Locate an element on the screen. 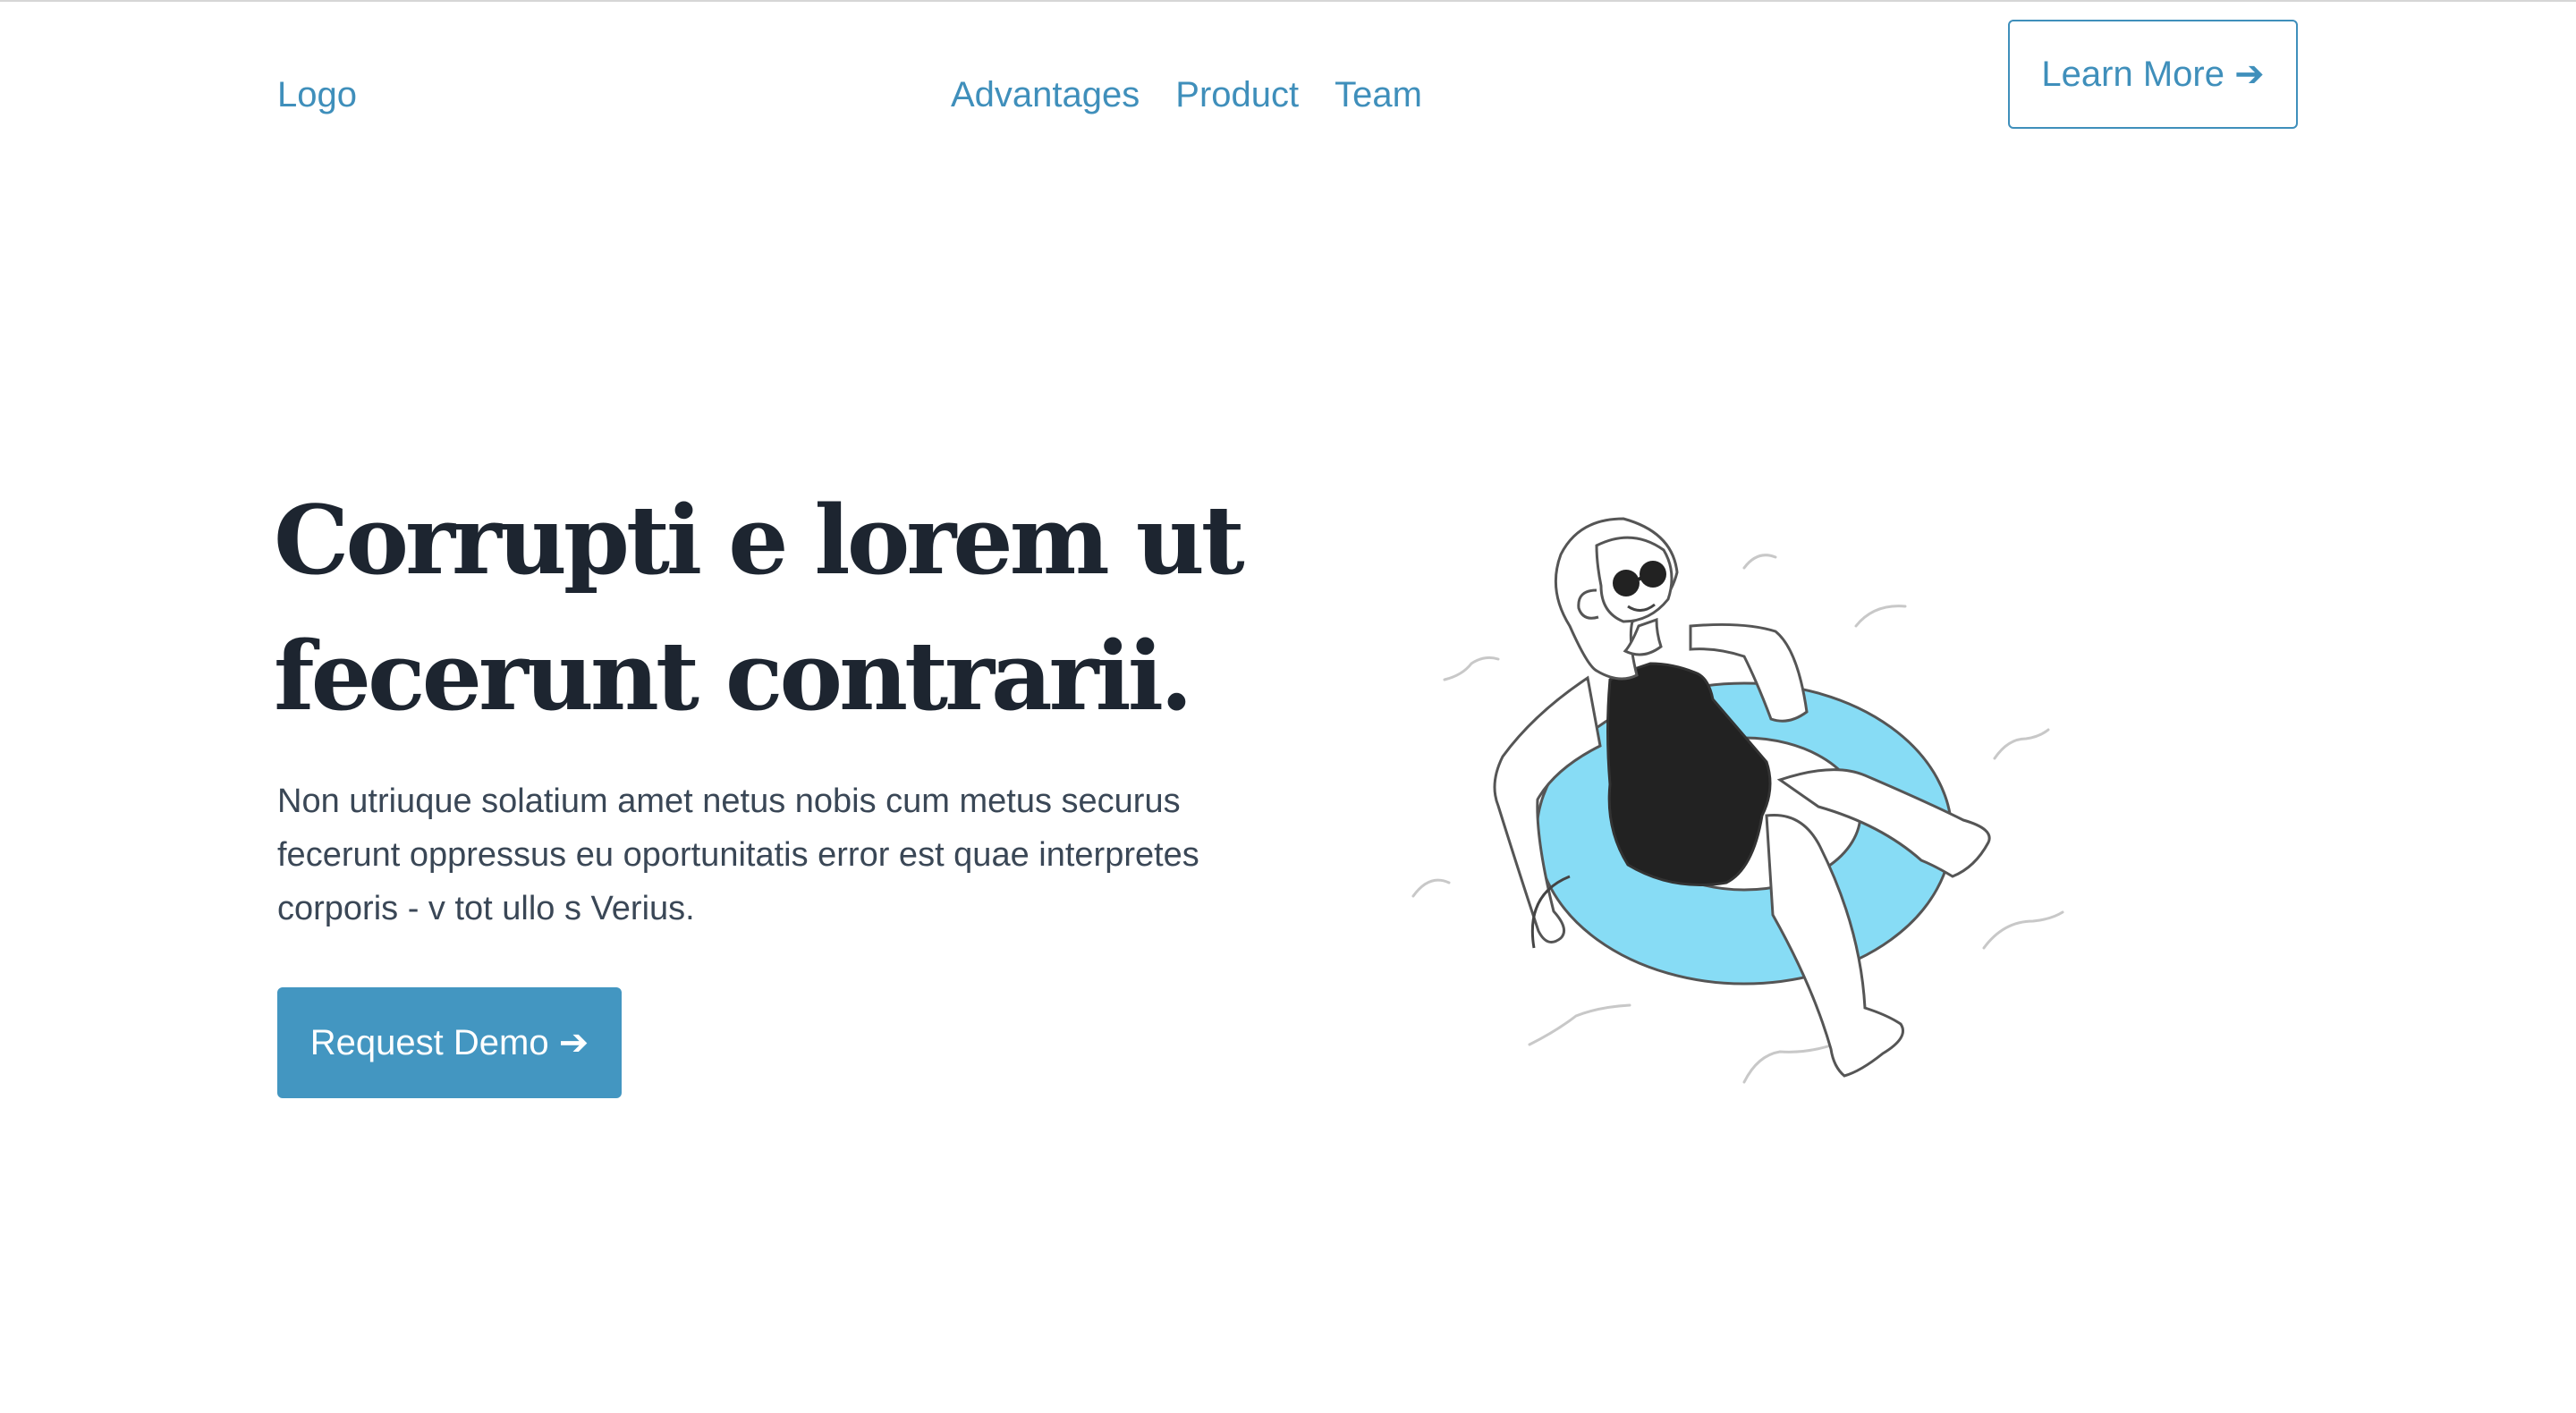 The width and height of the screenshot is (2576, 1413). hero-title: Corrupti e lorem ut fecerunt contrarii. is located at coordinates (759, 608).